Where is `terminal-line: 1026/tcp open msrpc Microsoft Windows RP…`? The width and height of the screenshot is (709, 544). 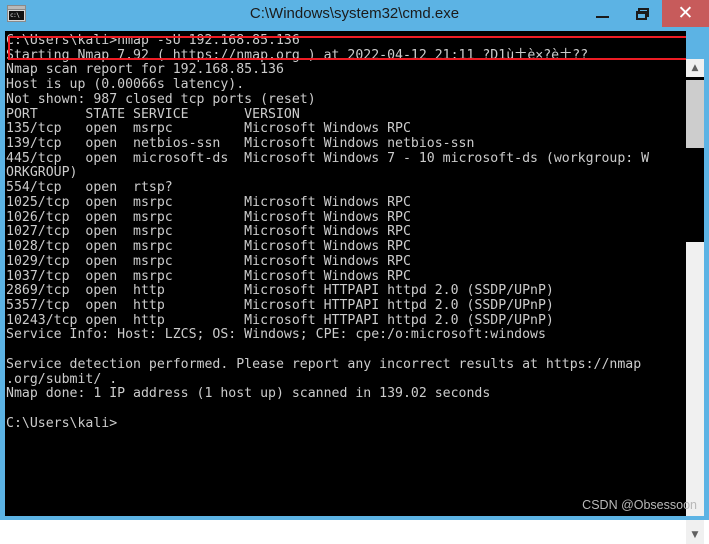 terminal-line: 1026/tcp open msrpc Microsoft Windows RP… is located at coordinates (208, 217).